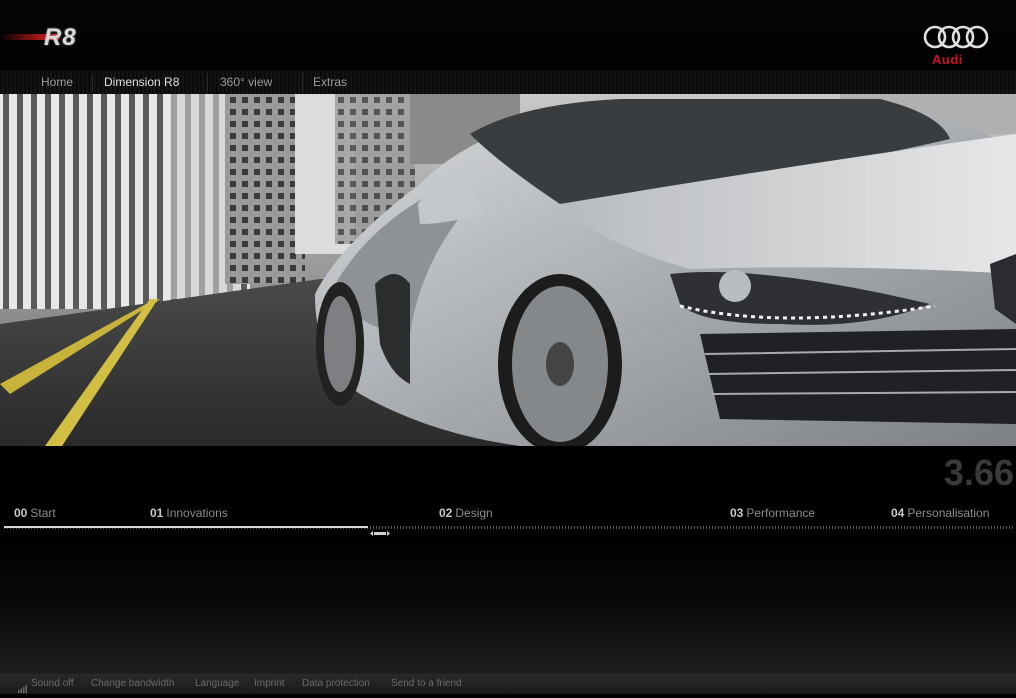  Describe the element at coordinates (21, 513) in the screenshot. I see `chapter-number: 00` at that location.